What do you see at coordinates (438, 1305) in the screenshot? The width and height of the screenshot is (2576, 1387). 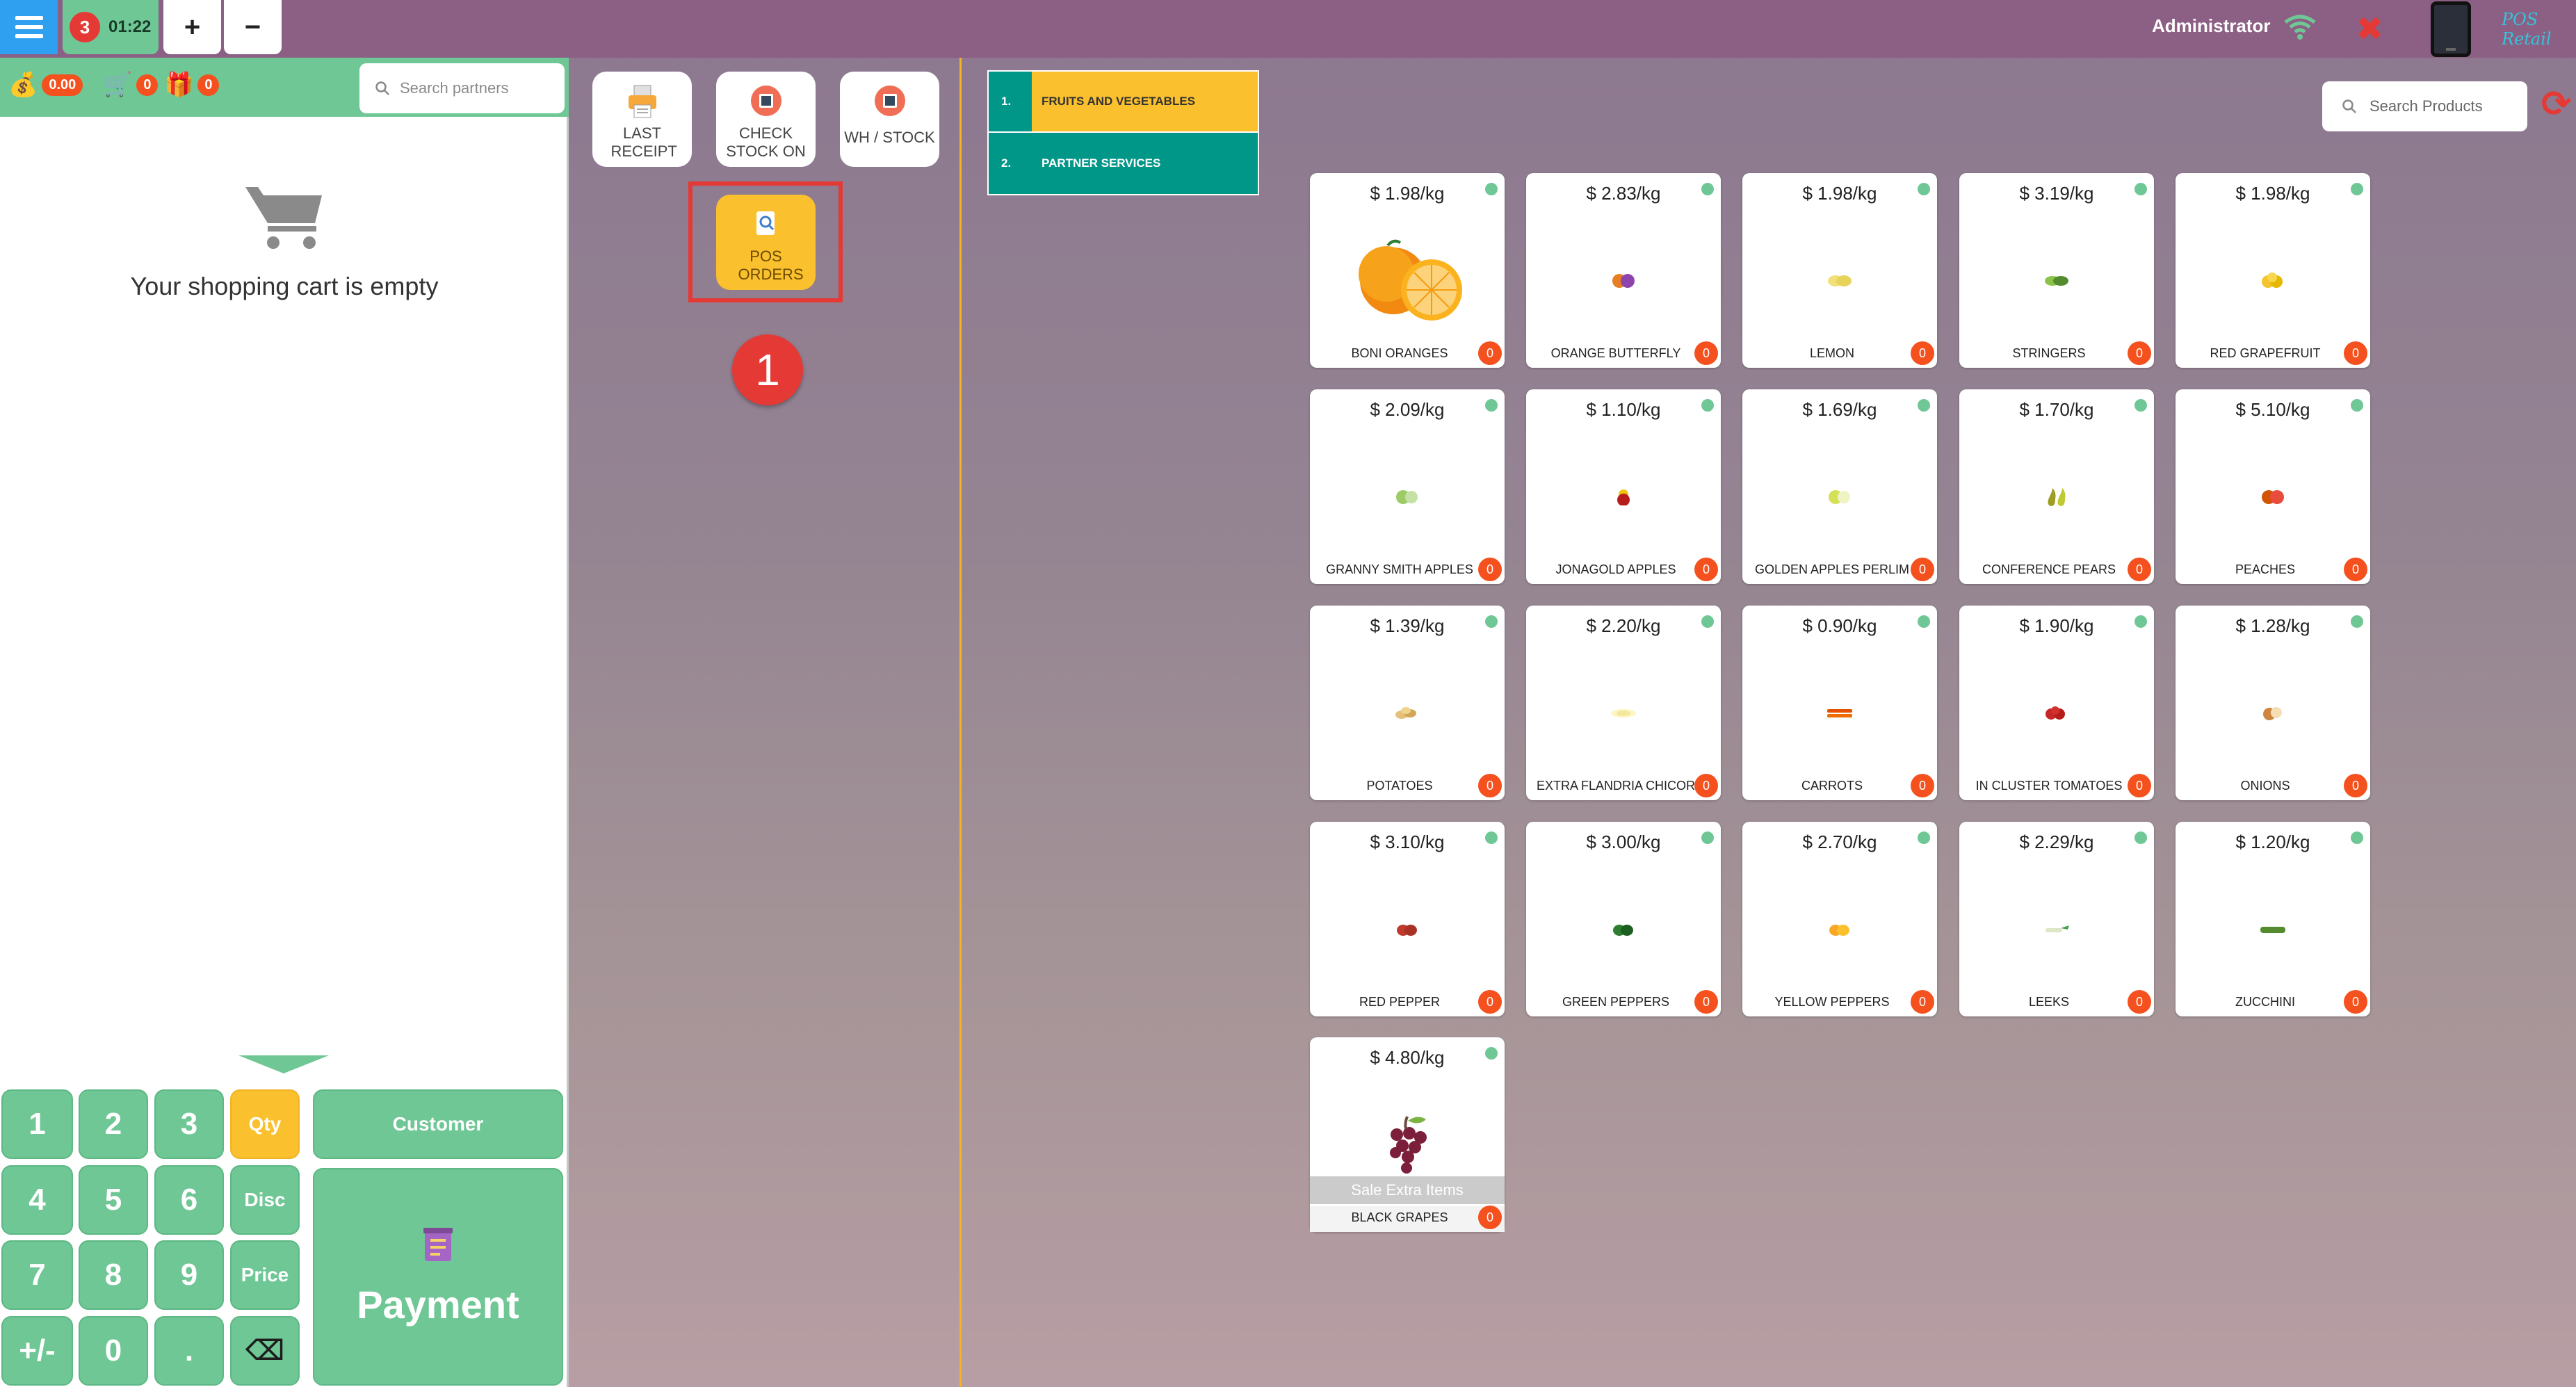 I see `payment-label: Payment` at bounding box center [438, 1305].